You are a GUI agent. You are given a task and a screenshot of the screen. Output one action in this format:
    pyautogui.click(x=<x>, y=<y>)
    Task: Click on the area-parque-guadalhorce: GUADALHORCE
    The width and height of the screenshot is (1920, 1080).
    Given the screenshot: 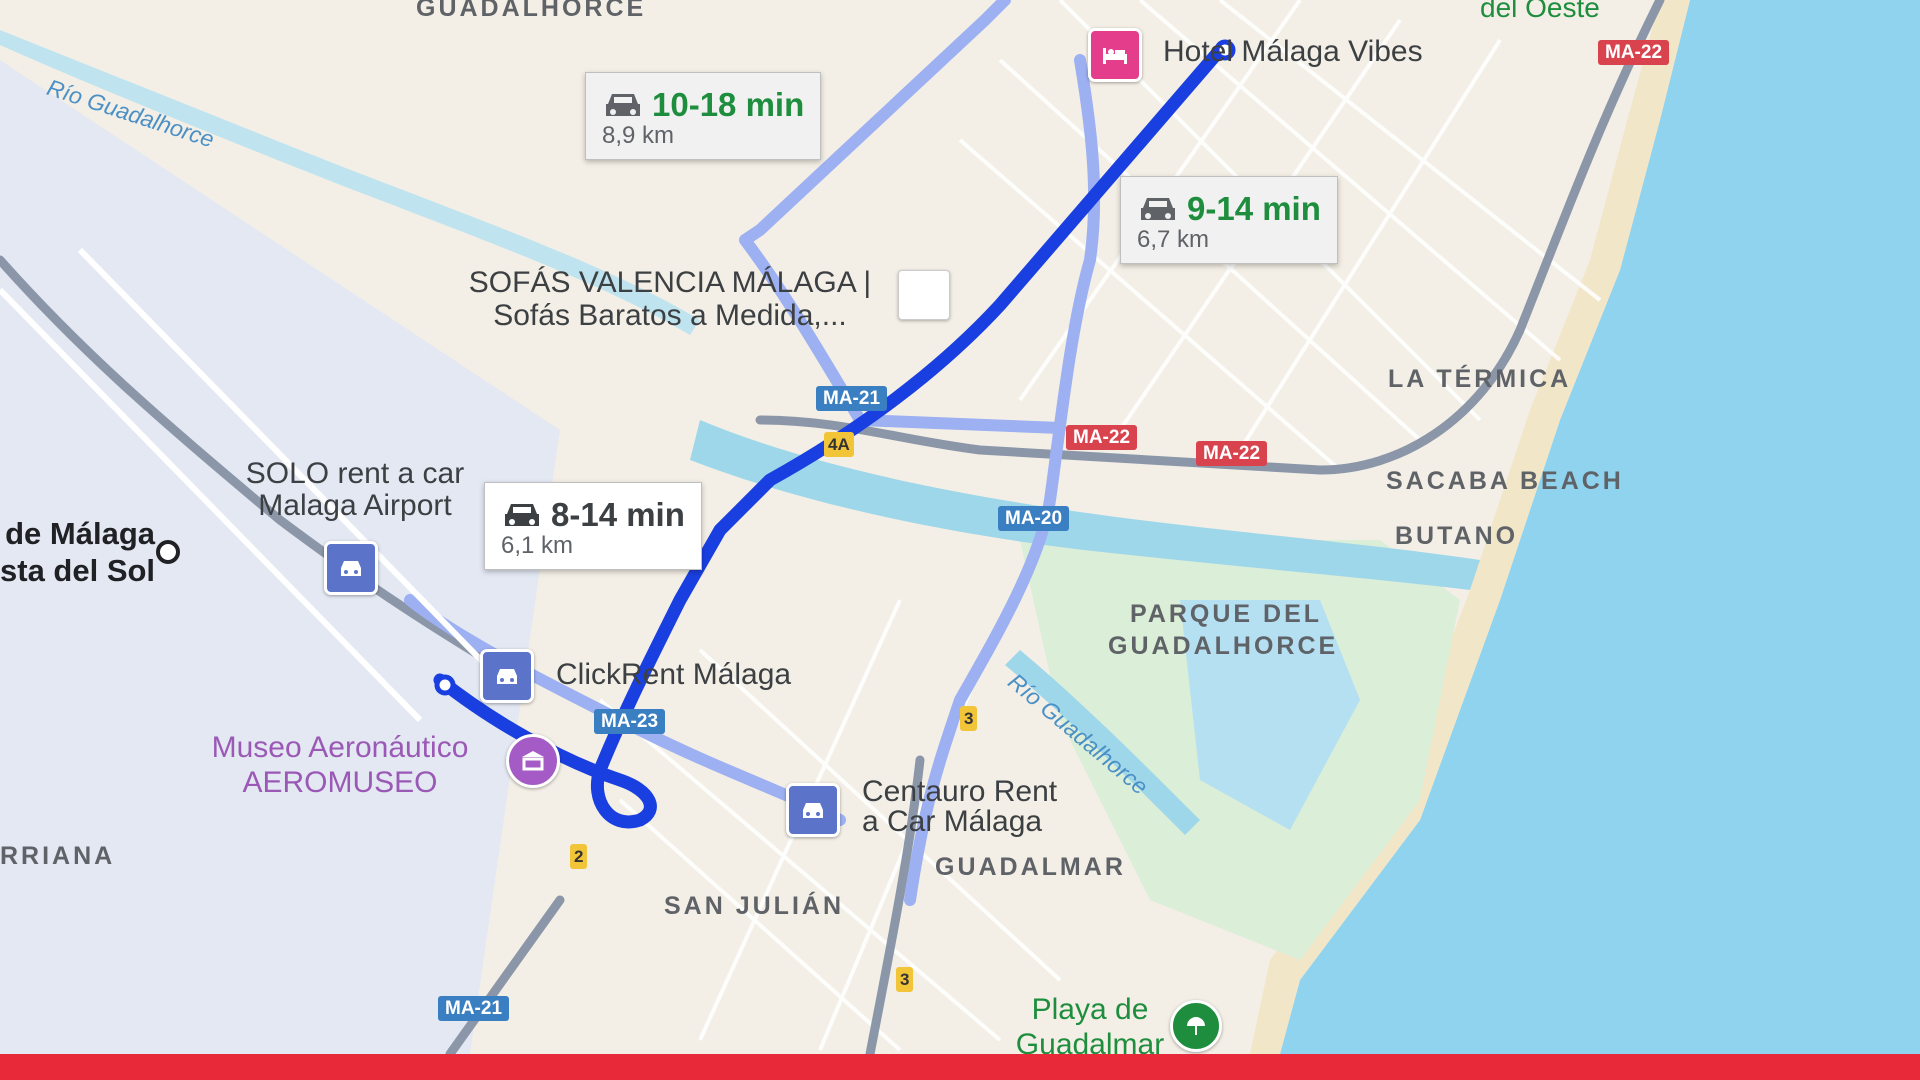 What is the action you would take?
    pyautogui.click(x=1223, y=646)
    